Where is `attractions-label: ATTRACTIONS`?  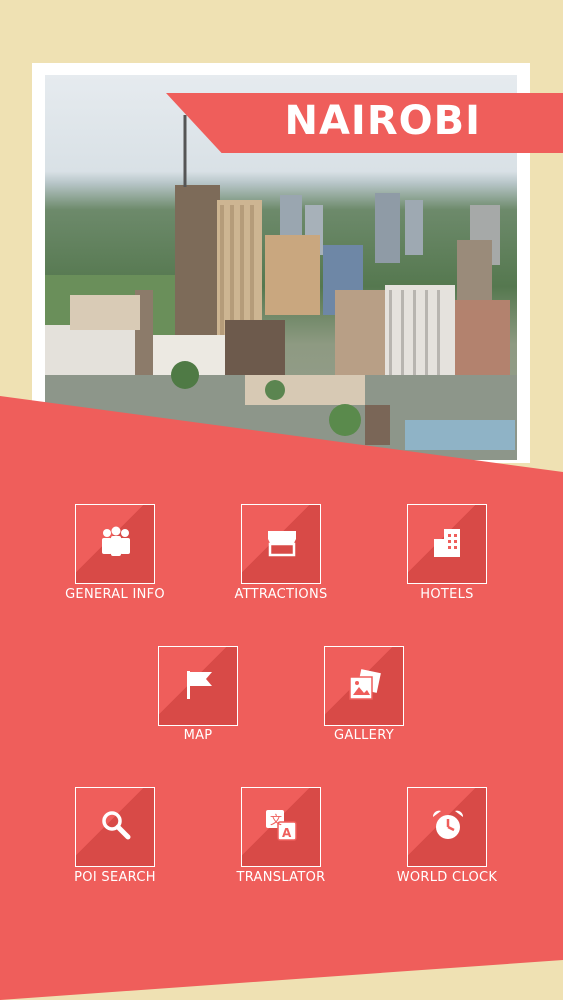 attractions-label: ATTRACTIONS is located at coordinates (281, 594).